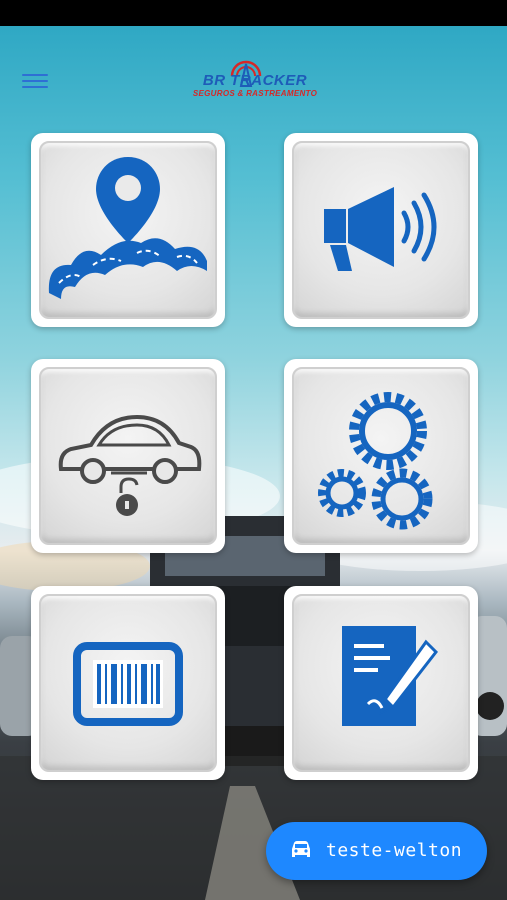 This screenshot has width=507, height=900. I want to click on selected-vehicle-button: teste-welton, so click(376, 851).